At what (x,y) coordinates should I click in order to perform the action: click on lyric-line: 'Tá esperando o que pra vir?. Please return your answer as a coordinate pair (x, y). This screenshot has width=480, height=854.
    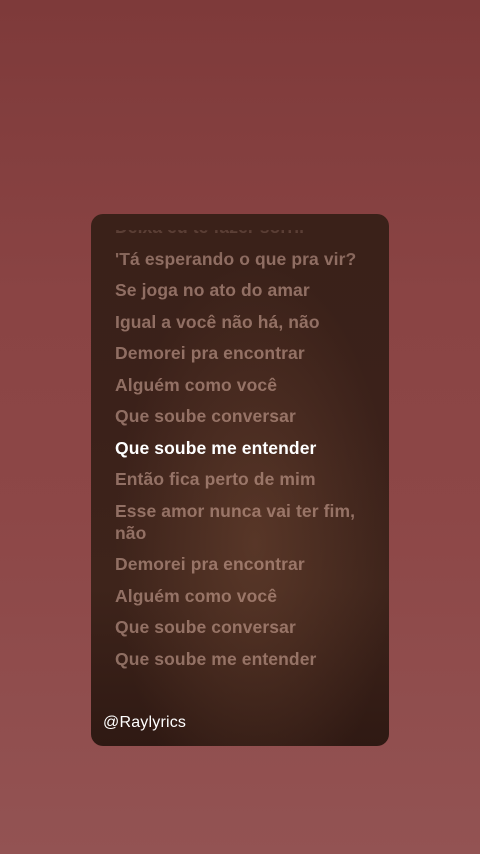
    Looking at the image, I should click on (243, 259).